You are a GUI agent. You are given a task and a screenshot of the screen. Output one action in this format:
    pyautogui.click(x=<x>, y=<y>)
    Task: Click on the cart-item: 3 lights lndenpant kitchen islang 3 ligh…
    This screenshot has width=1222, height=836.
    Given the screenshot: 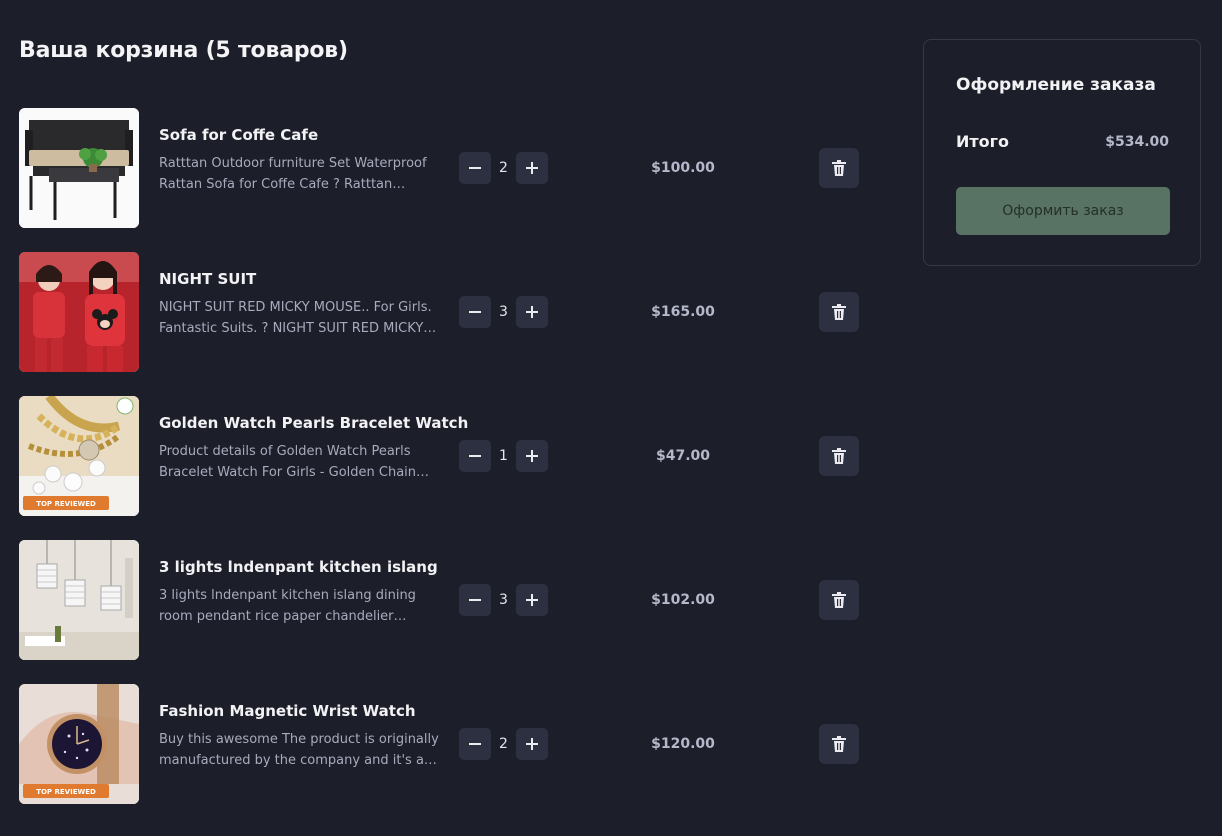 What is the action you would take?
    pyautogui.click(x=449, y=600)
    